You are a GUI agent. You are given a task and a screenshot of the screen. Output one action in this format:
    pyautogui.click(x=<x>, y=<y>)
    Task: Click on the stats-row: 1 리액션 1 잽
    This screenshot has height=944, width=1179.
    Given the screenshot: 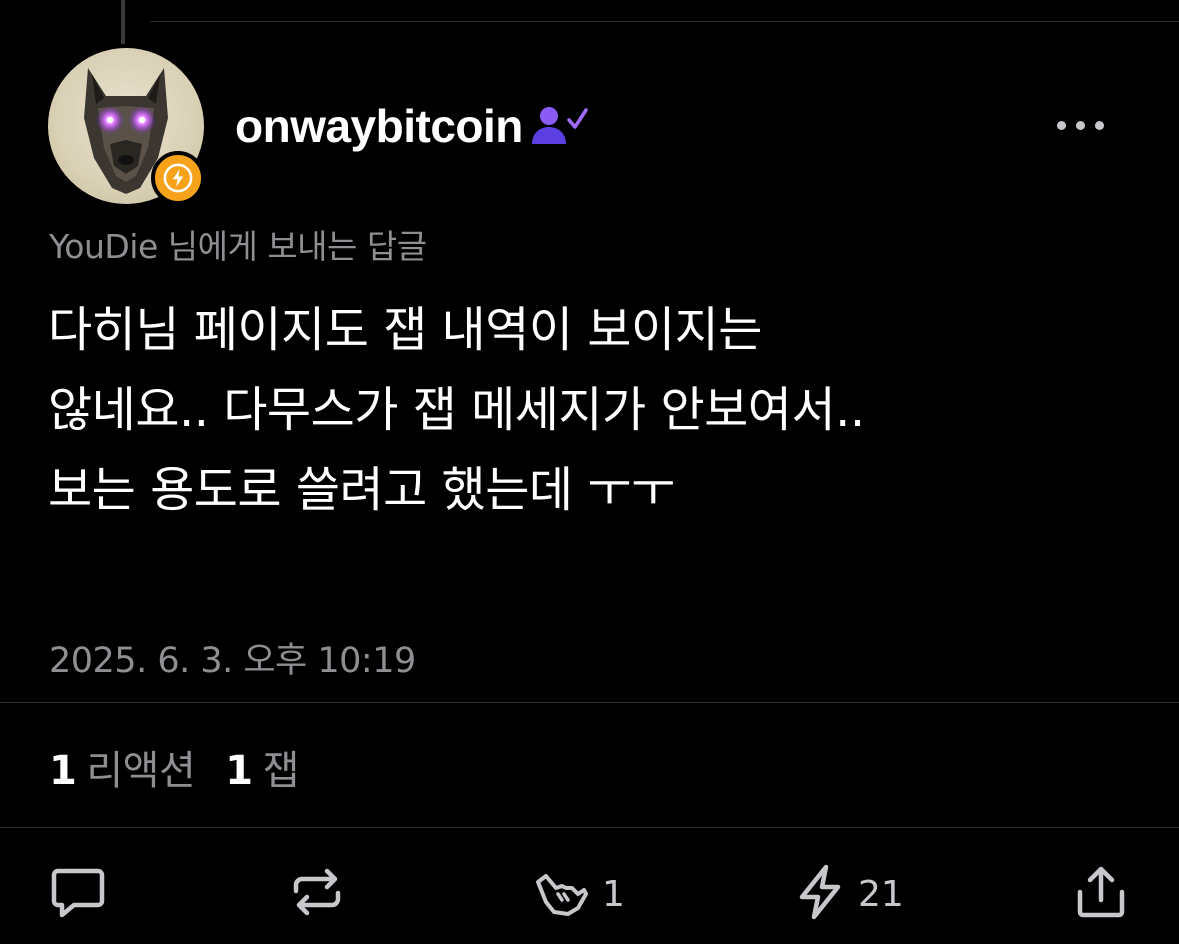 What is the action you would take?
    pyautogui.click(x=174, y=767)
    